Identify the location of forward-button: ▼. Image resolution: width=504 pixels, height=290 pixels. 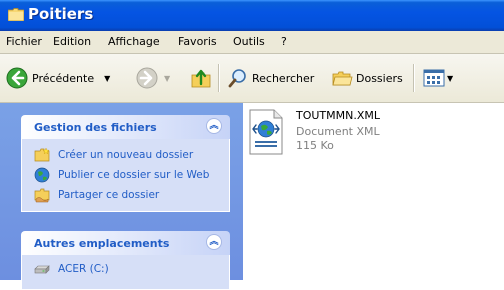
(153, 78).